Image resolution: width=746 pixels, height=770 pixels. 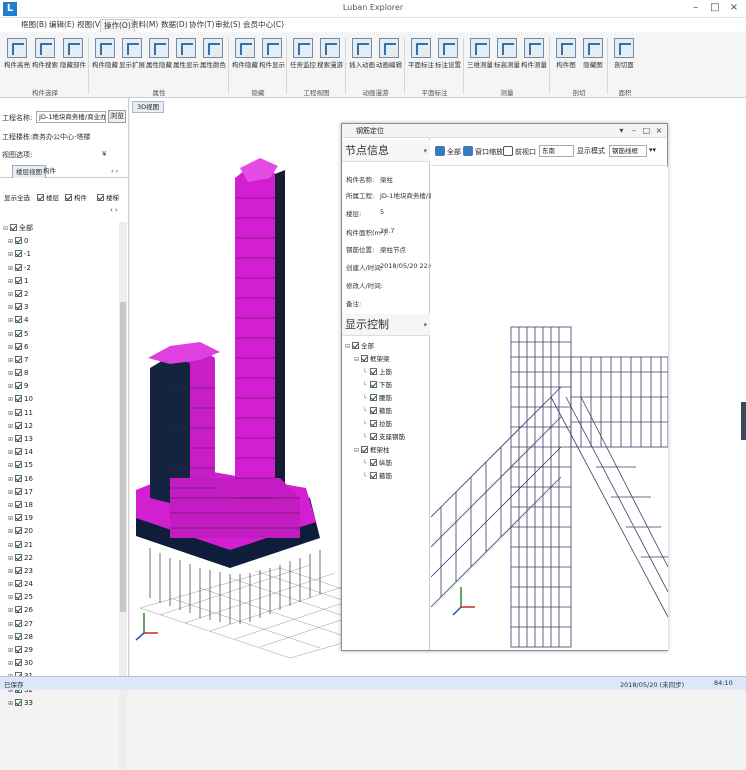 I want to click on tree-item-floor: ⊞ 3, so click(x=62, y=307).